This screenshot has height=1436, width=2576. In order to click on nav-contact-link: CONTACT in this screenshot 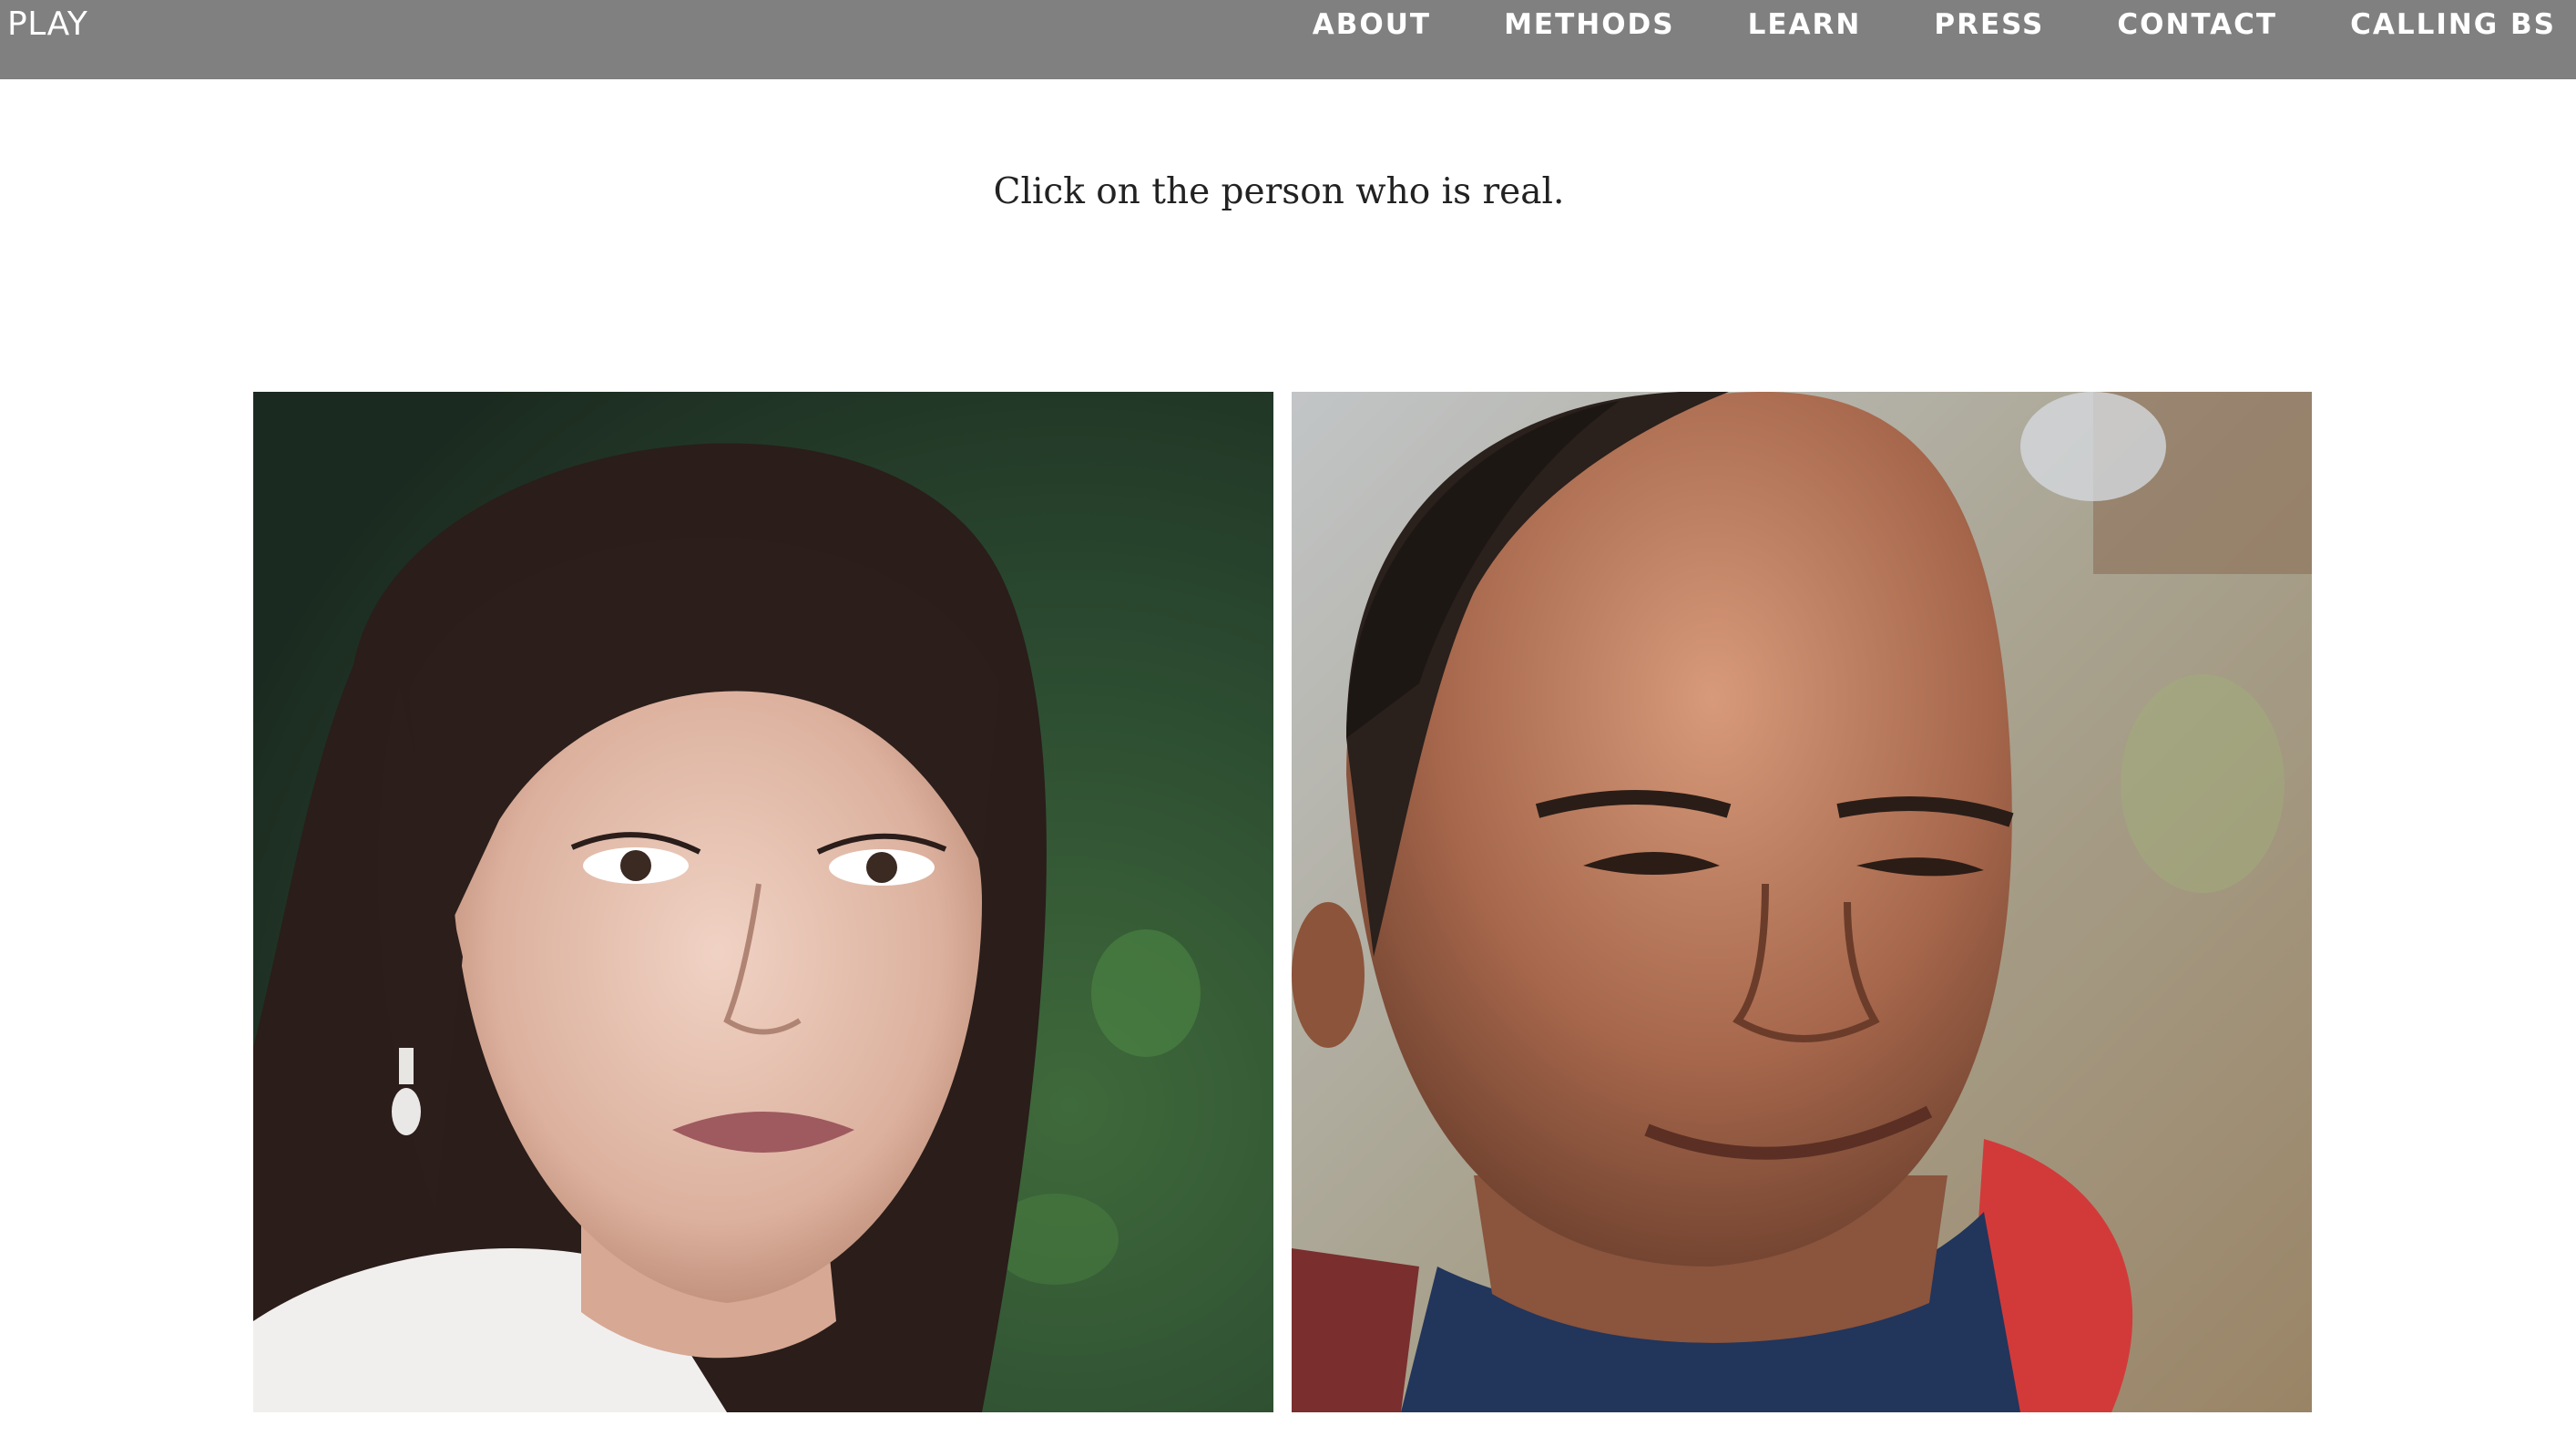, I will do `click(2197, 25)`.